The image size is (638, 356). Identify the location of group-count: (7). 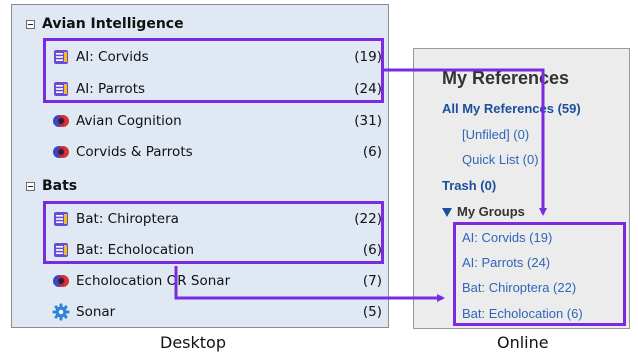
(372, 281).